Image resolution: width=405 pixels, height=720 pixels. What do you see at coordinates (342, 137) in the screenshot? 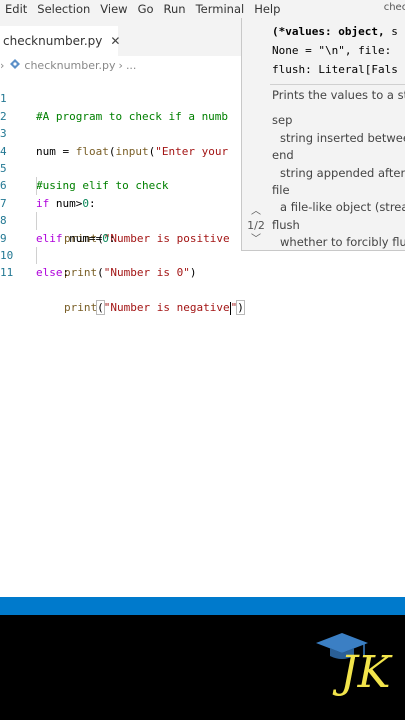
I see `param-desc: string inserted betwee` at bounding box center [342, 137].